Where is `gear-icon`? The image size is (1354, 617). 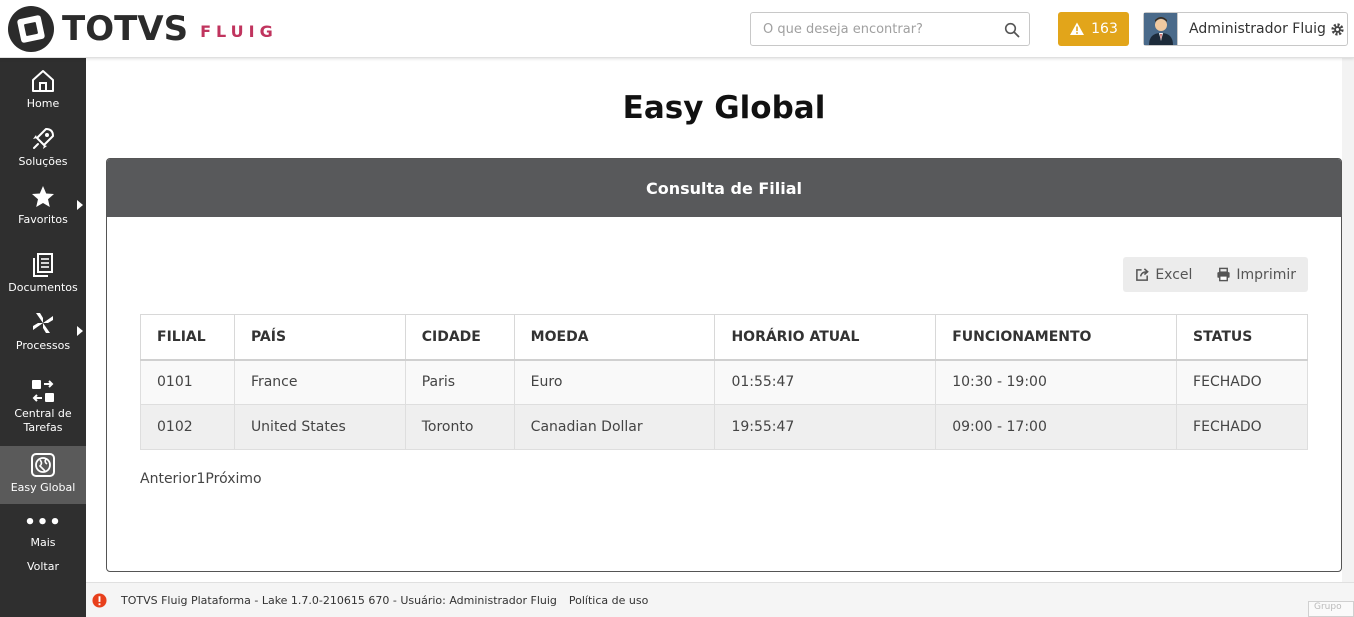
gear-icon is located at coordinates (1337, 29).